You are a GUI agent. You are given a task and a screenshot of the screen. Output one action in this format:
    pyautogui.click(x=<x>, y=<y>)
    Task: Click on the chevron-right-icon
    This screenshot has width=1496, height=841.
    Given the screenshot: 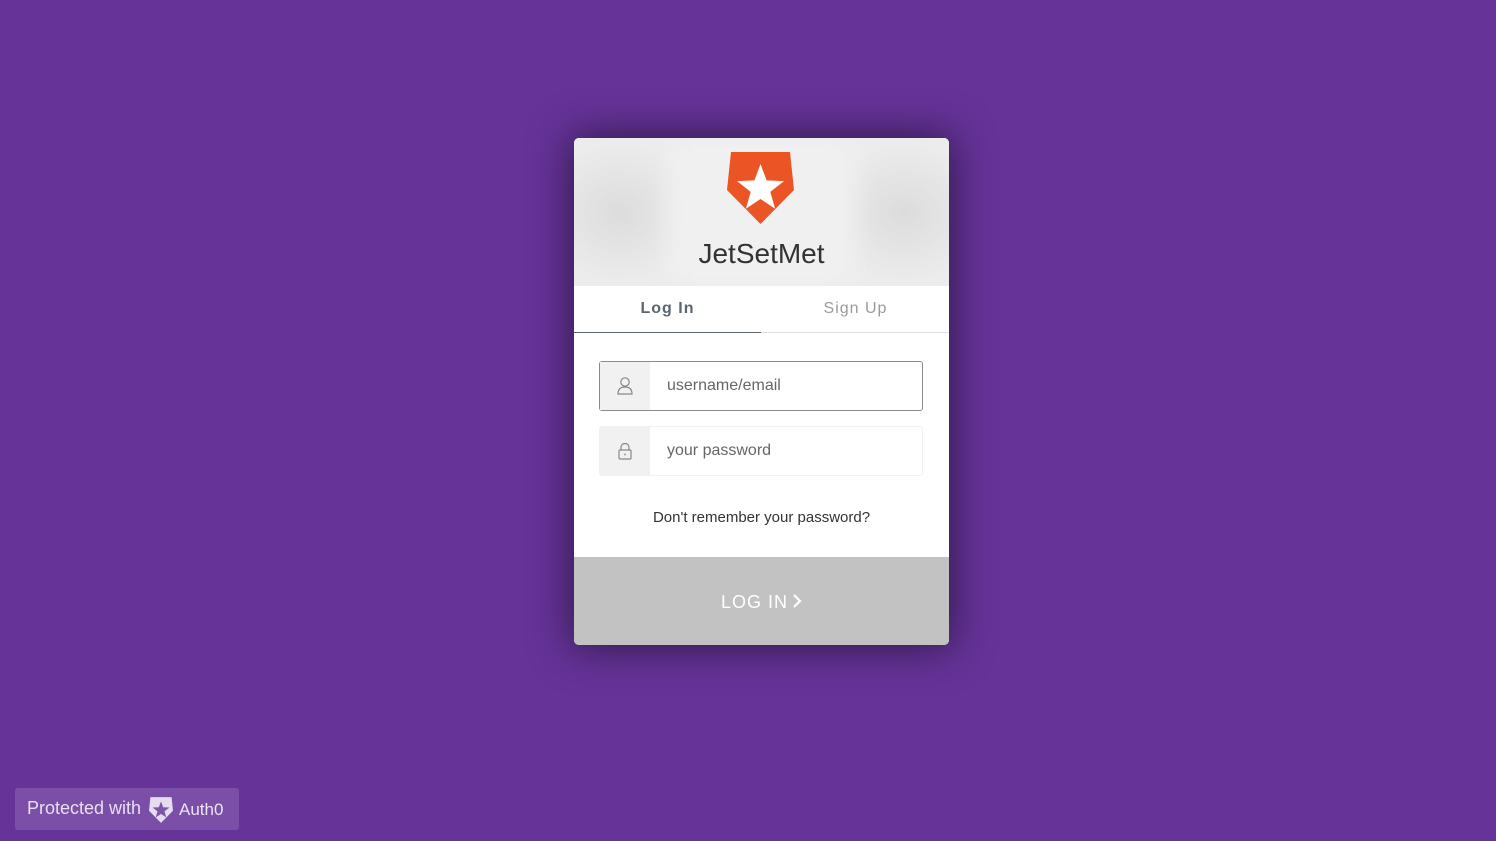 What is the action you would take?
    pyautogui.click(x=797, y=601)
    